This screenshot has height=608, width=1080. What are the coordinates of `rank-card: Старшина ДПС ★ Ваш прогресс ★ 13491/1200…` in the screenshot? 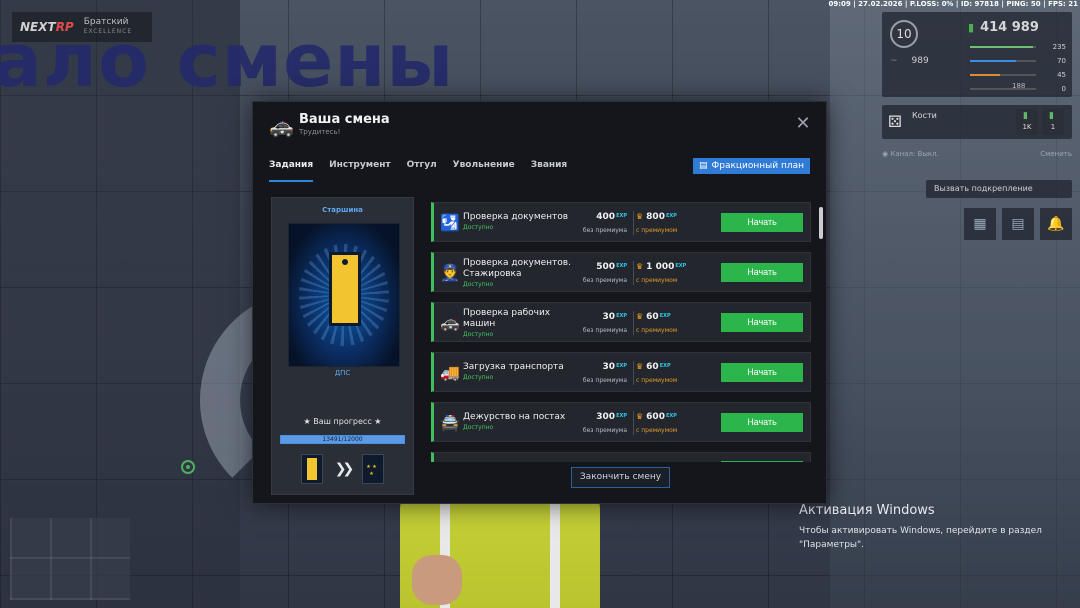 It's located at (342, 346).